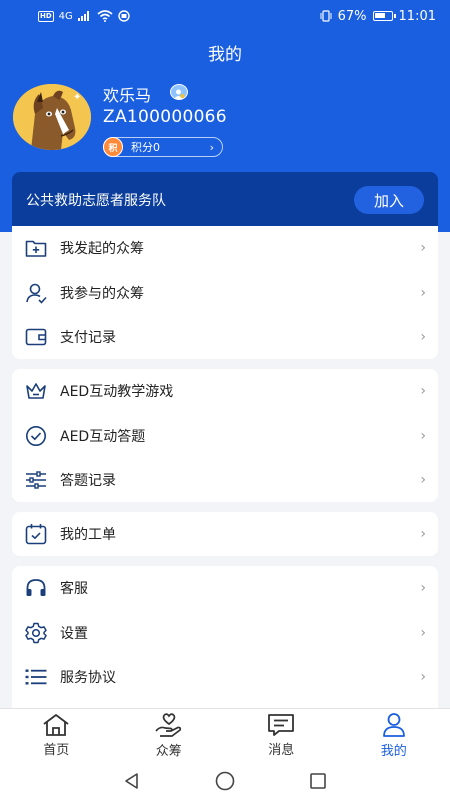 This screenshot has width=450, height=800. I want to click on volunteer-banner: 公共救助志愿者服务队 加入, so click(225, 200).